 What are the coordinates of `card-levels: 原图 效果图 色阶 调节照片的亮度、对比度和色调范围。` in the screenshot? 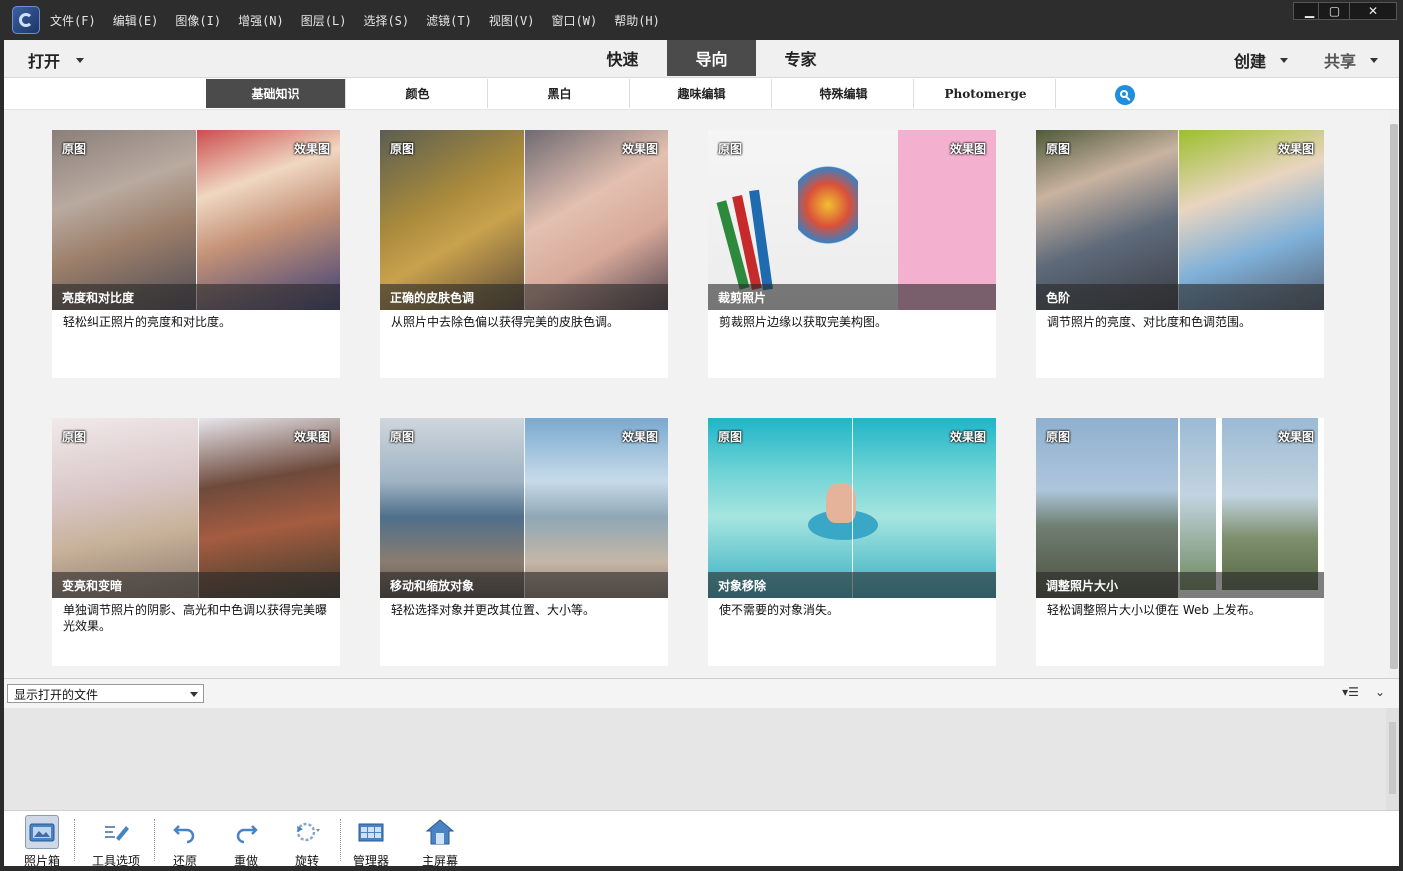 It's located at (1180, 254).